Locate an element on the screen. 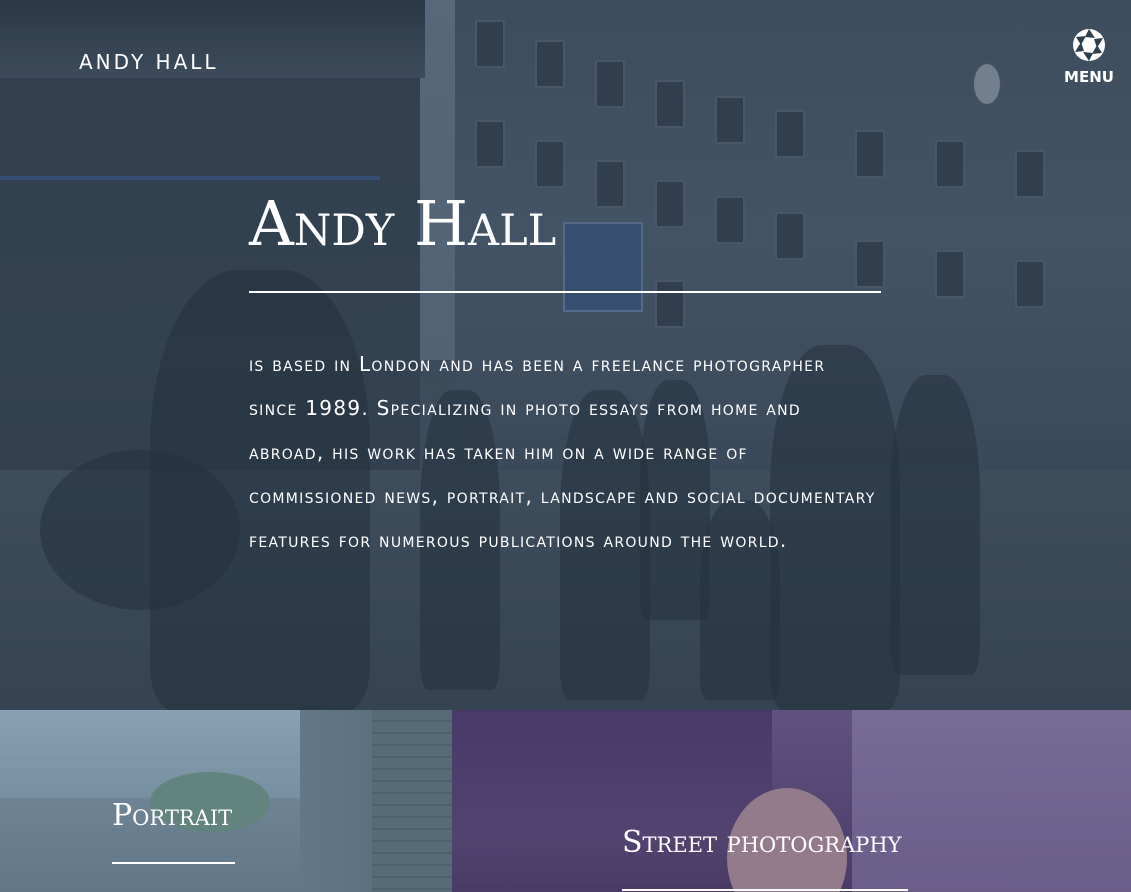  aperture-icon is located at coordinates (1089, 45).